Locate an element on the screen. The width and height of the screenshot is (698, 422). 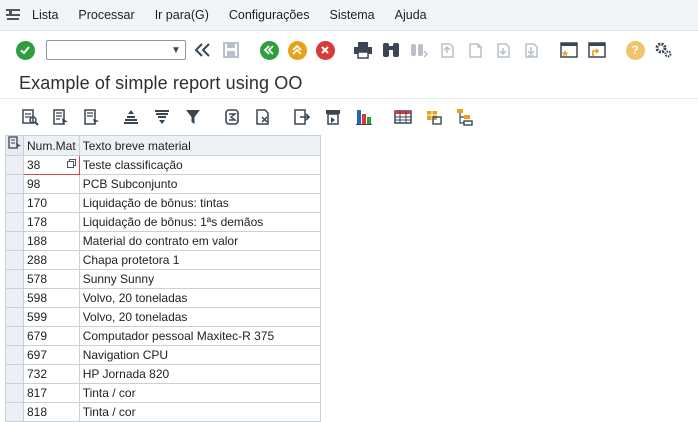
cell-texto-breve: Material do contrato em valor is located at coordinates (199, 241).